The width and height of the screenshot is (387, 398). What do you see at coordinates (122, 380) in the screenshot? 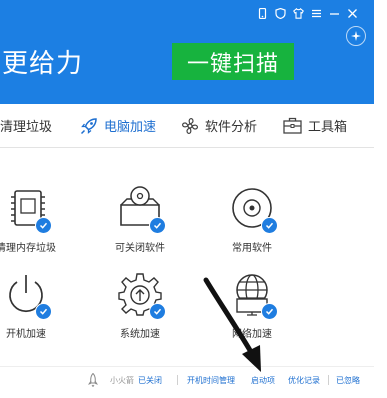
I see `xiaohuojian-label: 小火箭` at bounding box center [122, 380].